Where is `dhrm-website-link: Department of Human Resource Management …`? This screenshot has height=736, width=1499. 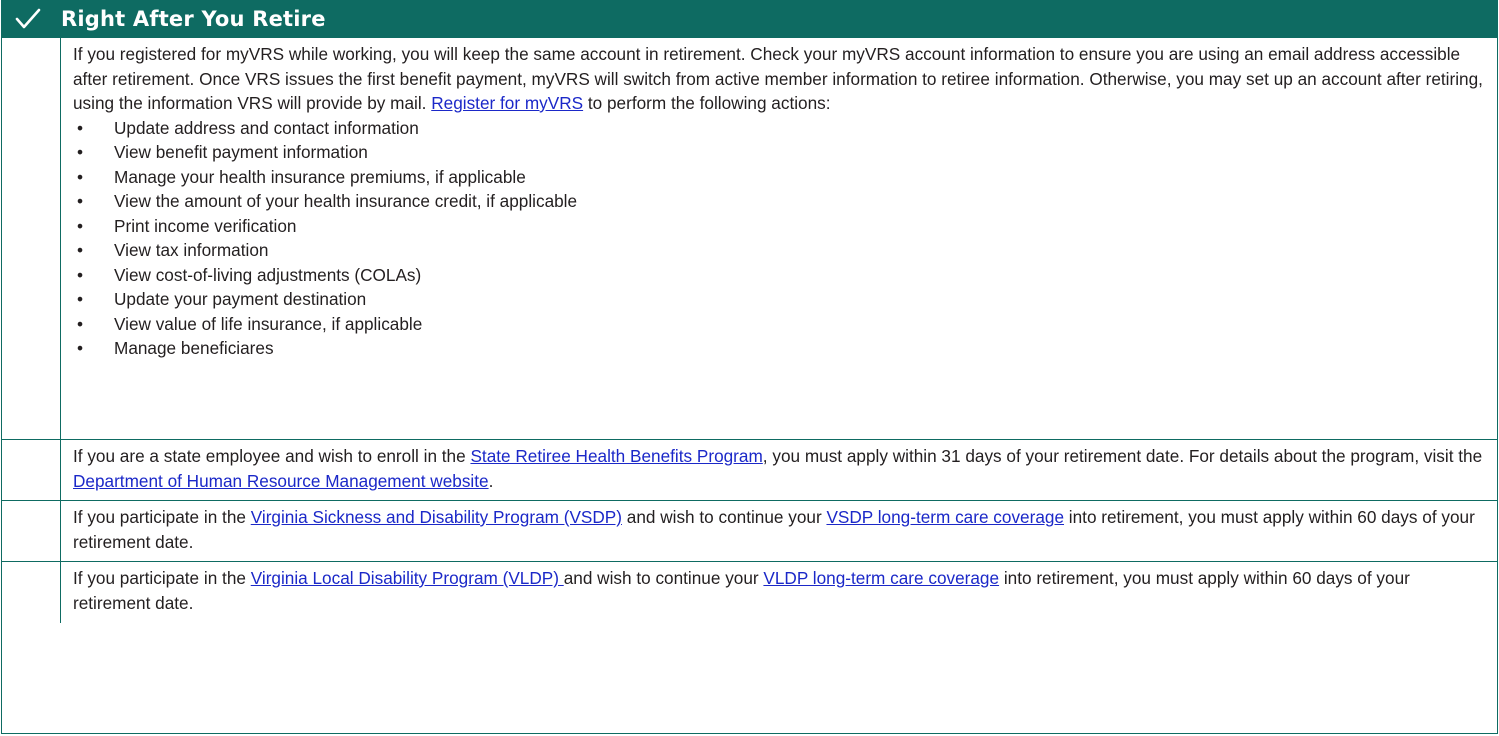 dhrm-website-link: Department of Human Resource Management … is located at coordinates (281, 481).